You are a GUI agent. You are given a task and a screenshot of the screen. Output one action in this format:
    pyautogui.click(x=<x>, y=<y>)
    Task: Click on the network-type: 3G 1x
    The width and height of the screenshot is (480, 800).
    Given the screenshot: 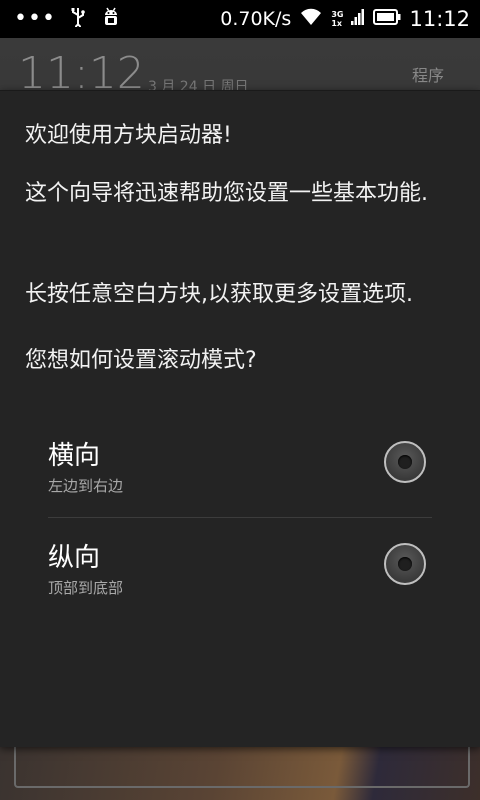 What is the action you would take?
    pyautogui.click(x=337, y=19)
    